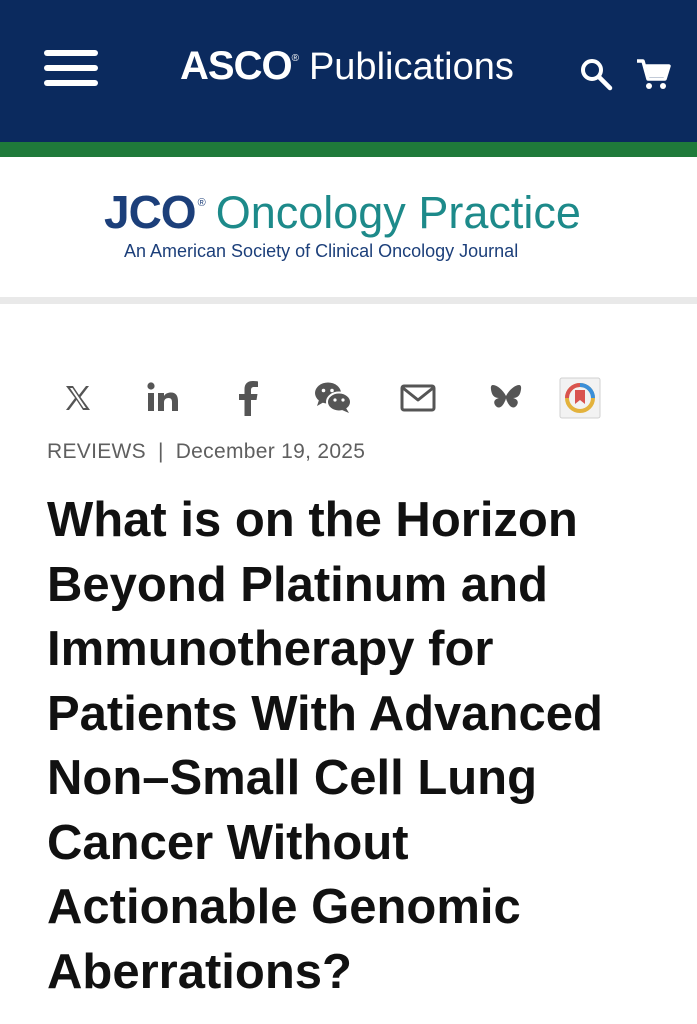 The image size is (697, 1024). I want to click on article-category: REVIEWS, so click(96, 451).